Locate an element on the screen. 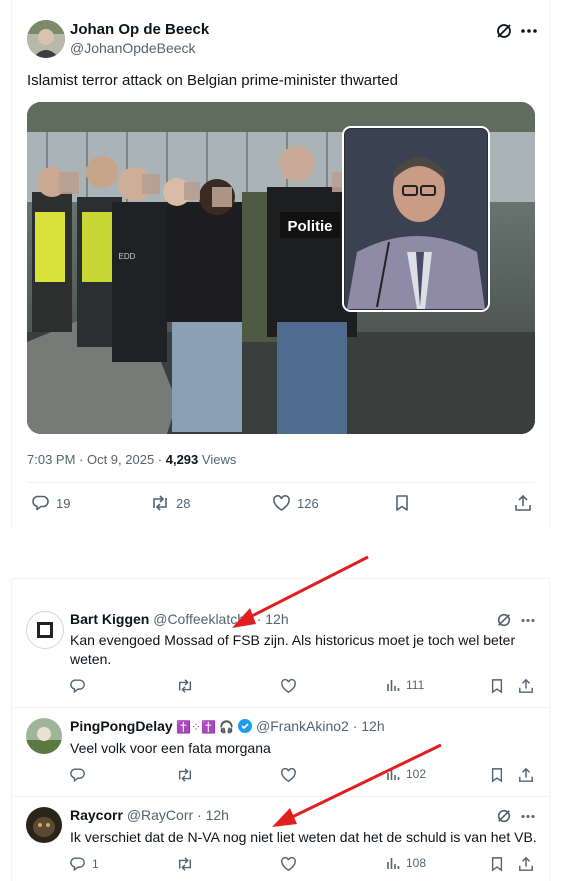 Image resolution: width=568 pixels, height=881 pixels. politie-badge: Politie is located at coordinates (309, 226).